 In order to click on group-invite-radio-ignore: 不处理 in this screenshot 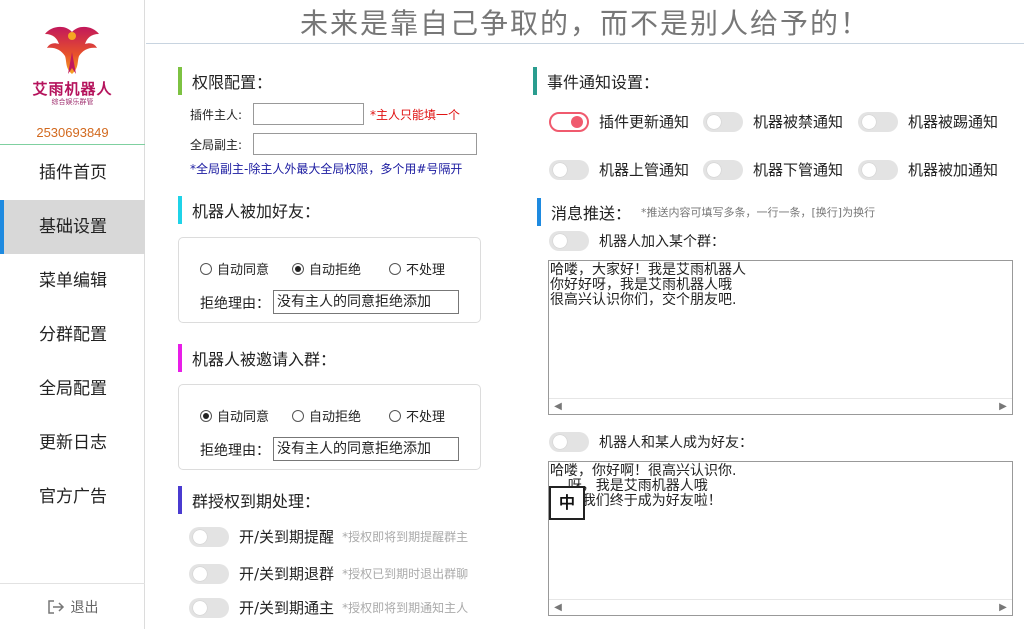, I will do `click(417, 415)`.